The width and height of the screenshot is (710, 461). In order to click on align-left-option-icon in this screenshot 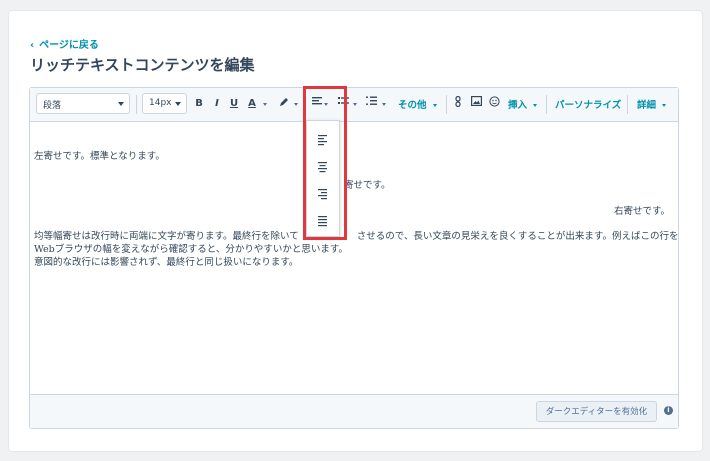, I will do `click(324, 138)`.